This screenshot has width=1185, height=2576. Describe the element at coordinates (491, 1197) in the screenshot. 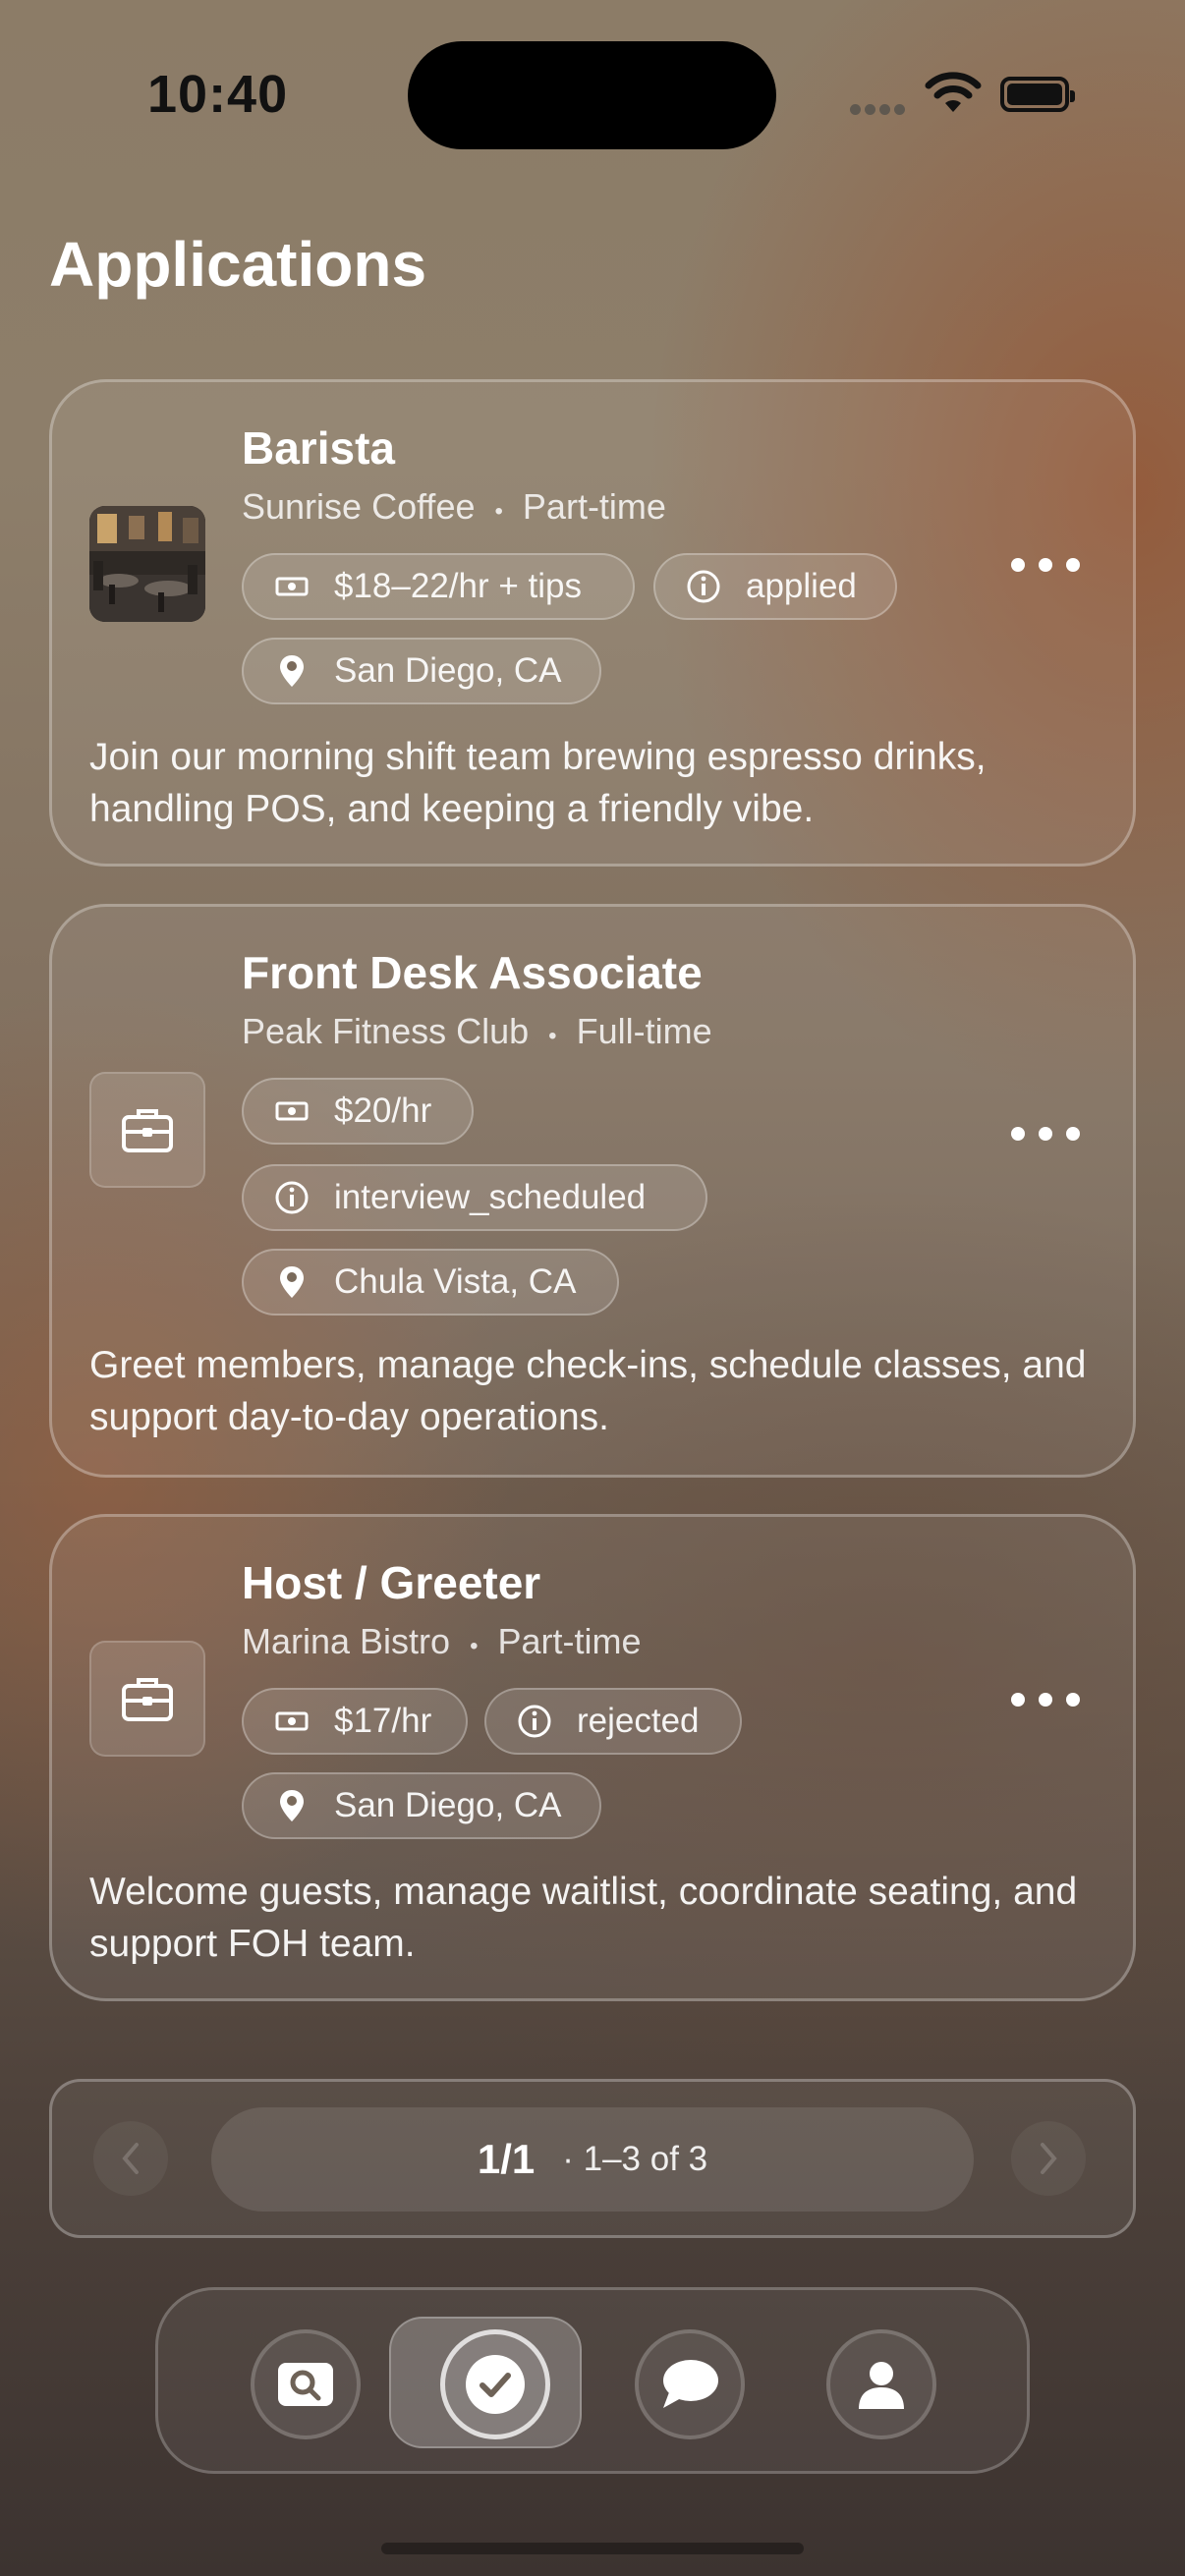

I see `status-label: interview_scheduled` at that location.